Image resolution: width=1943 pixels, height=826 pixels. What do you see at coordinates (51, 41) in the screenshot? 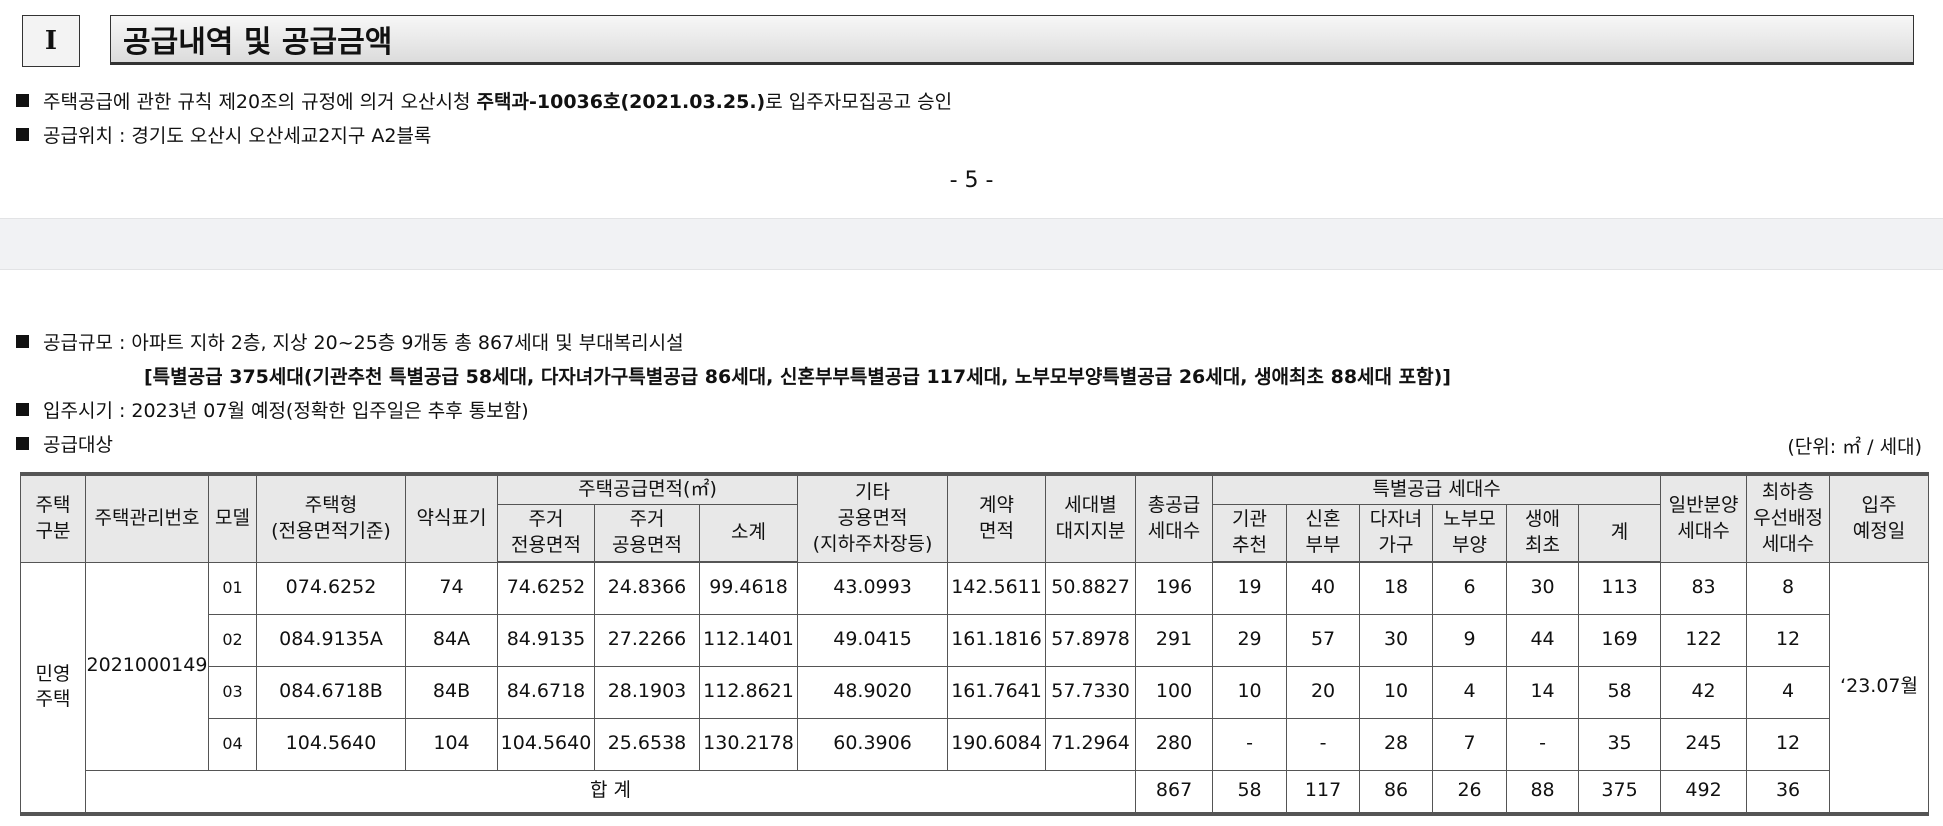
I see `section-number: I` at bounding box center [51, 41].